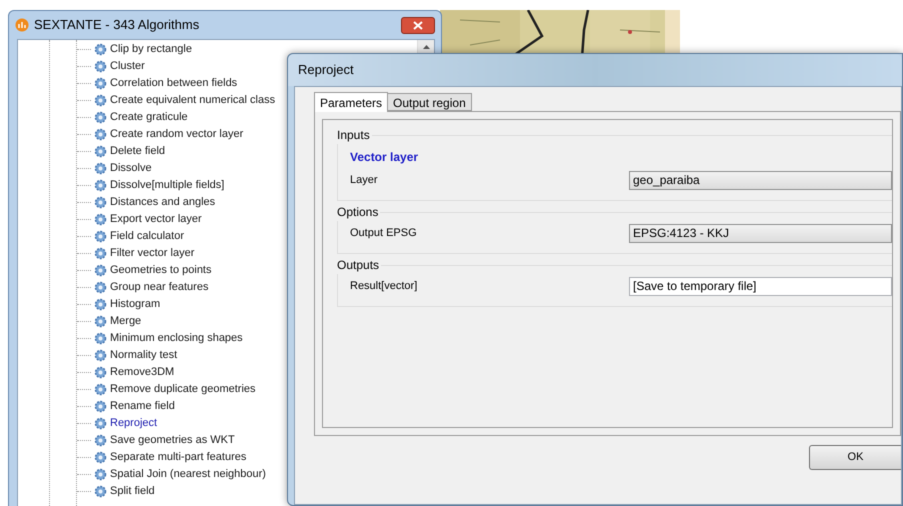 Image resolution: width=903 pixels, height=506 pixels. I want to click on tree-item: Create graticule, so click(149, 117).